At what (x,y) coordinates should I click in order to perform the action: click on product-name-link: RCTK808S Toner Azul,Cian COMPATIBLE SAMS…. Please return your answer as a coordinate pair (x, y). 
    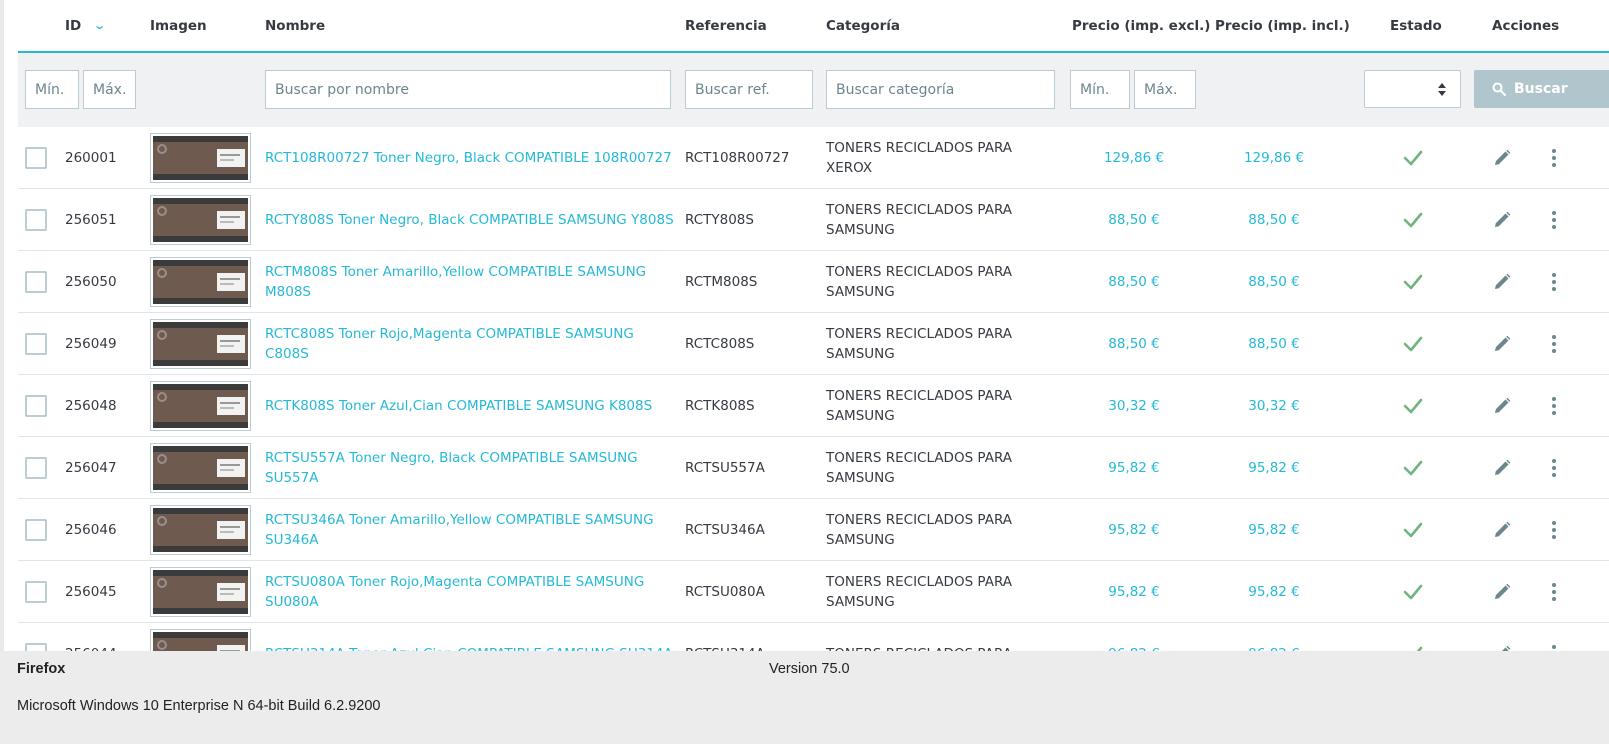
    Looking at the image, I should click on (470, 406).